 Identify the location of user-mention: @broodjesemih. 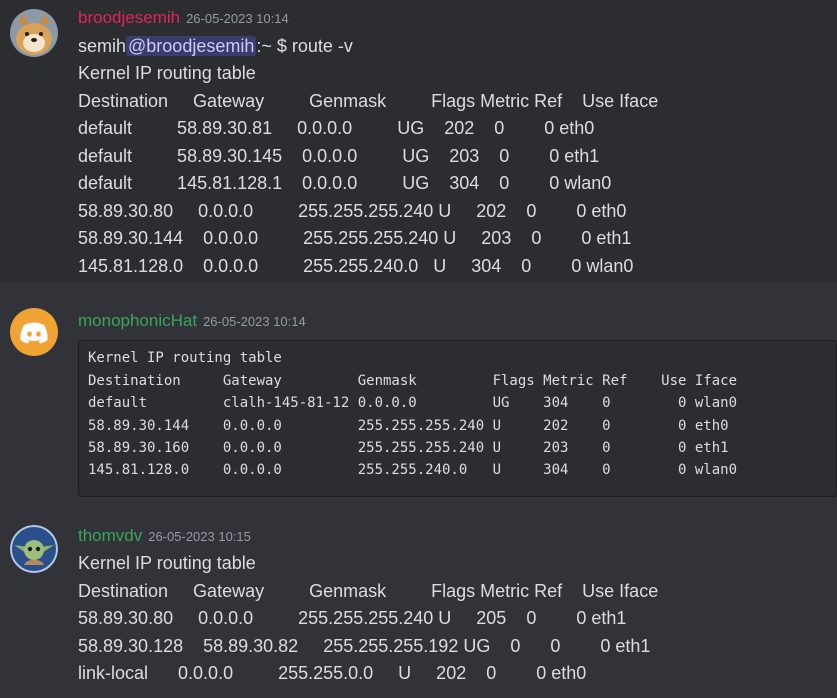
(191, 46).